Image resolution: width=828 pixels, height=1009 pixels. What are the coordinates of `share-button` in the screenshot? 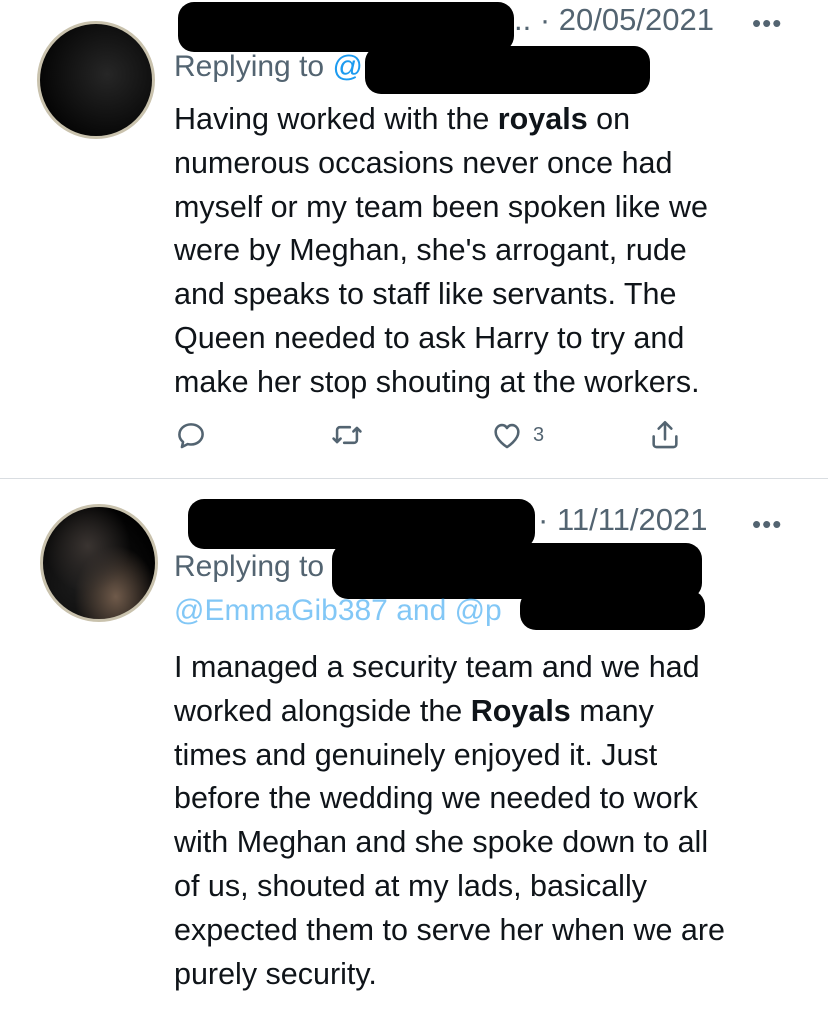 It's located at (665, 435).